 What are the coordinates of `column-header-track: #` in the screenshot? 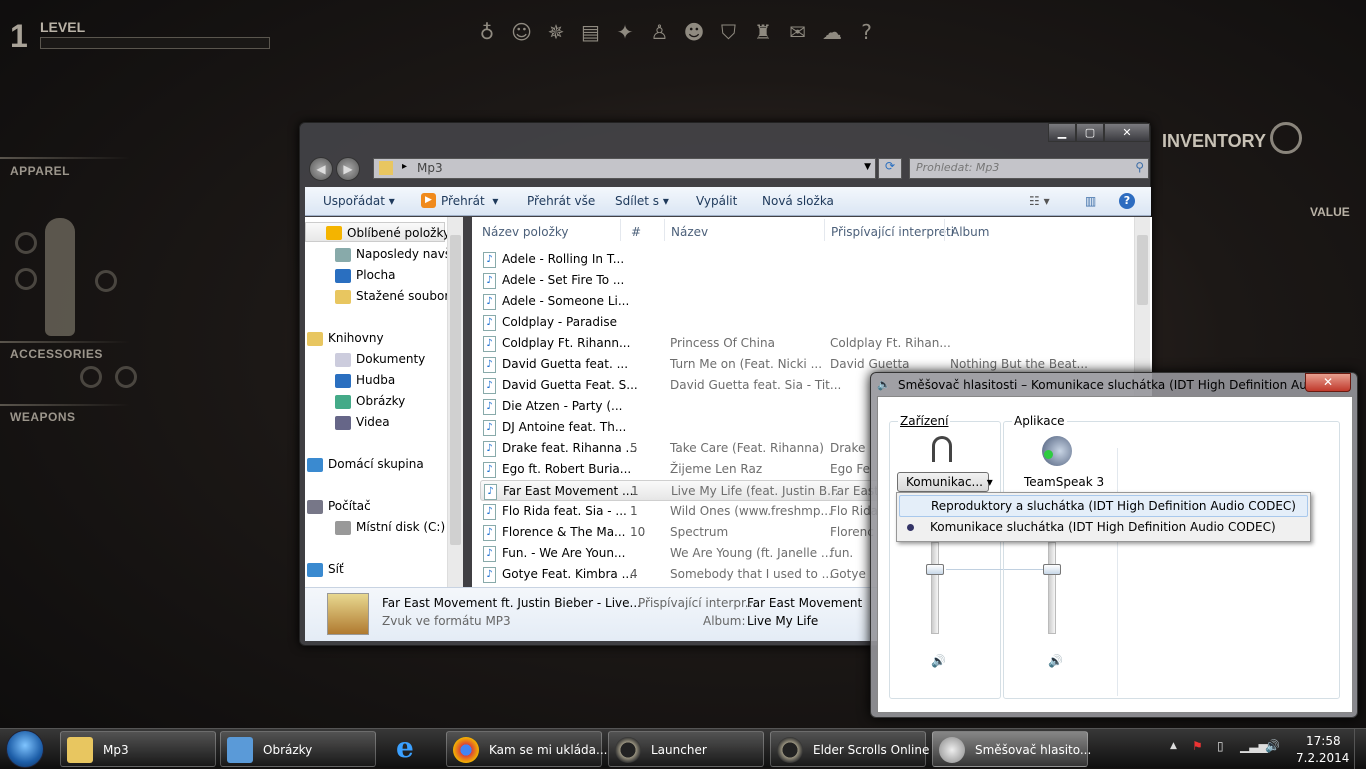 It's located at (636, 232).